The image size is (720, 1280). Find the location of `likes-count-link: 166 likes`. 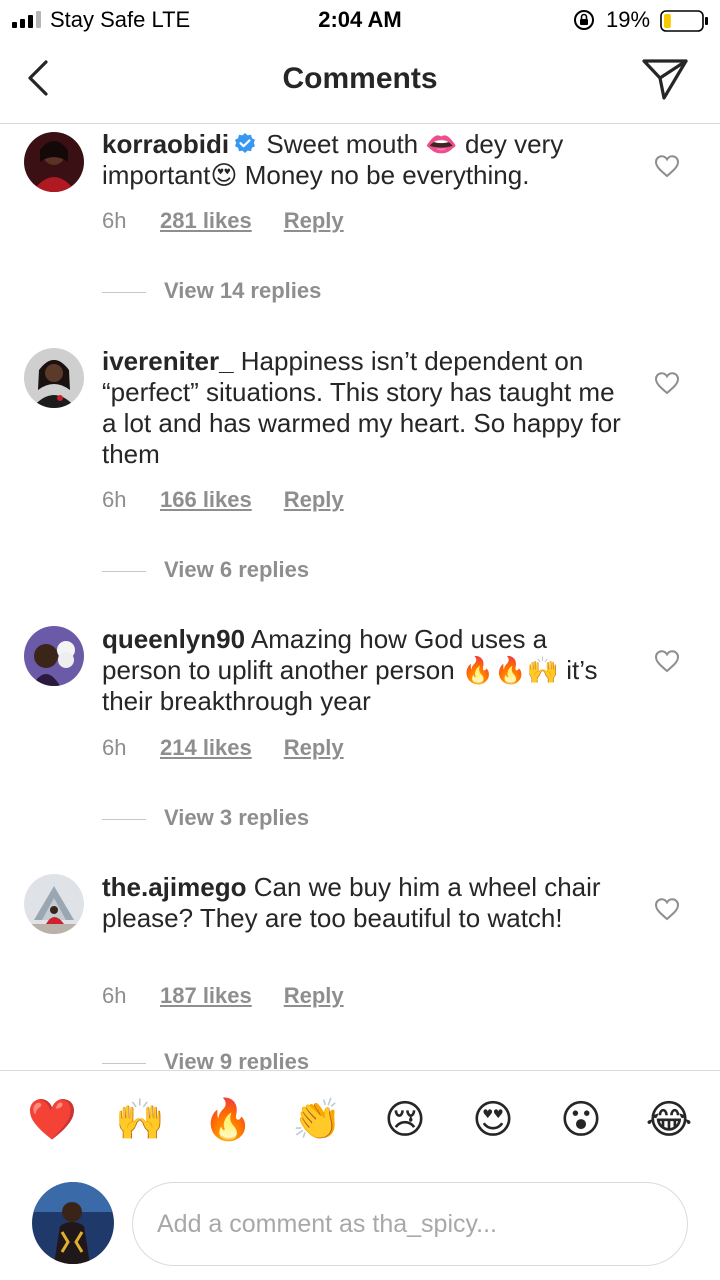

likes-count-link: 166 likes is located at coordinates (206, 500).